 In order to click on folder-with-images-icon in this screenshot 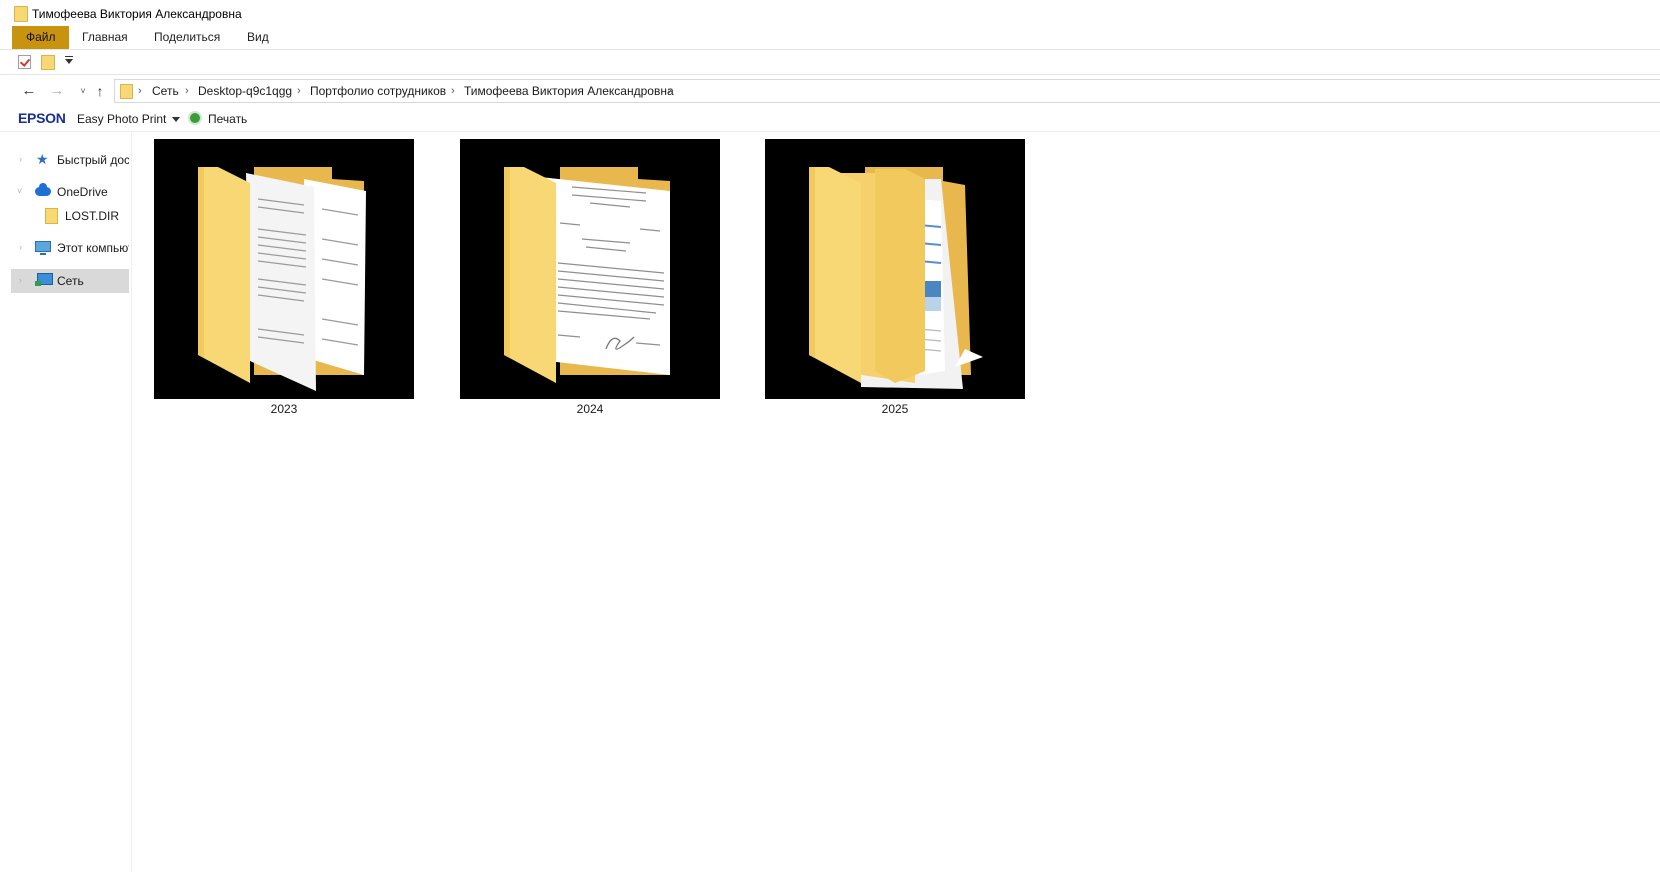, I will do `click(896, 278)`.